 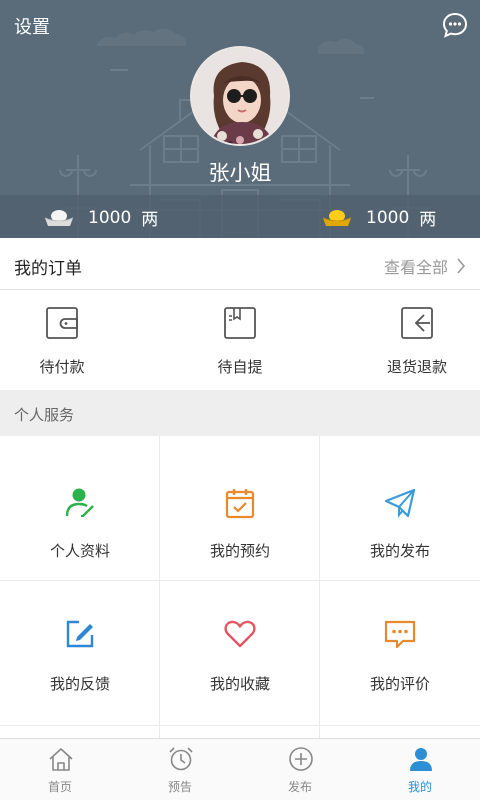 I want to click on home-icon, so click(x=61, y=759).